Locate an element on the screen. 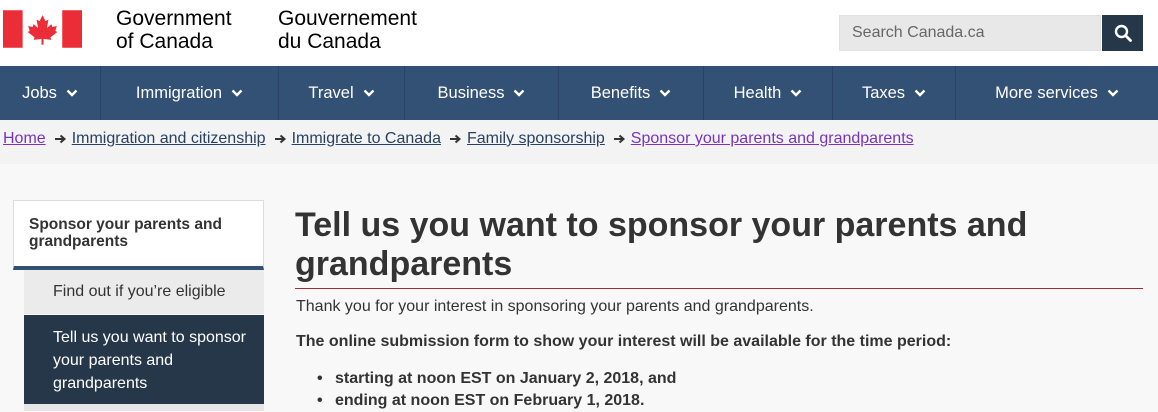 This screenshot has height=412, width=1158. menu-item-label: Taxes is located at coordinates (883, 92).